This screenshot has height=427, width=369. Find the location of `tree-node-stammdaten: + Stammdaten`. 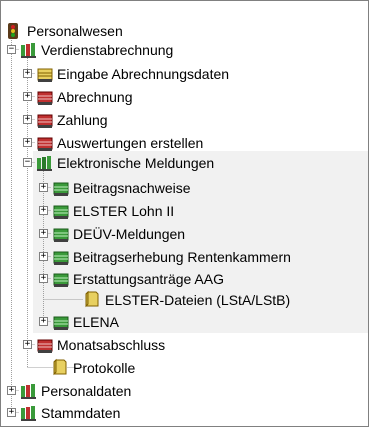

tree-node-stammdaten: + Stammdaten is located at coordinates (61, 413).